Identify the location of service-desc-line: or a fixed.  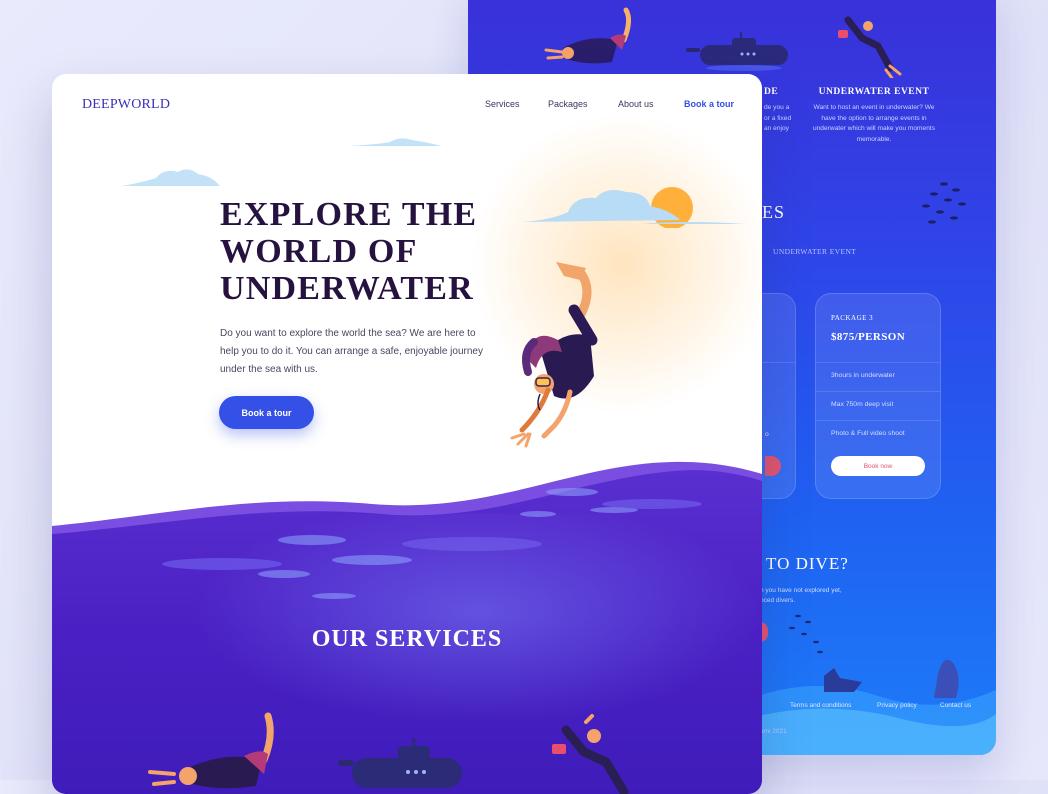
(778, 118).